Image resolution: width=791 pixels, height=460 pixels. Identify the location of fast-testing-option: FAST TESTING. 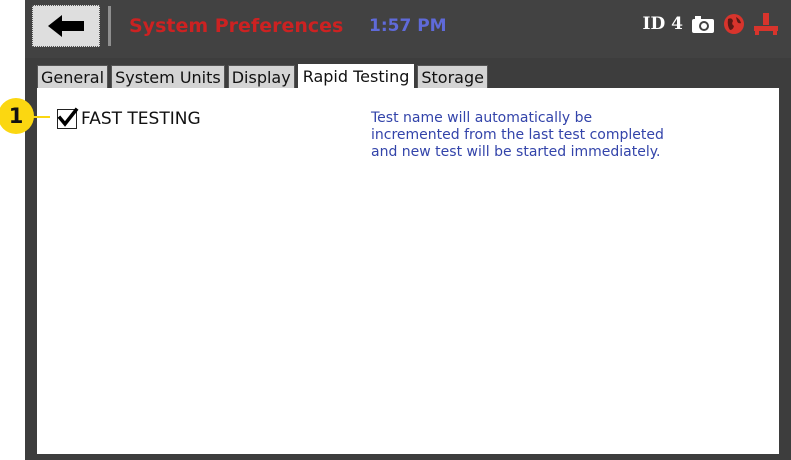
(129, 118).